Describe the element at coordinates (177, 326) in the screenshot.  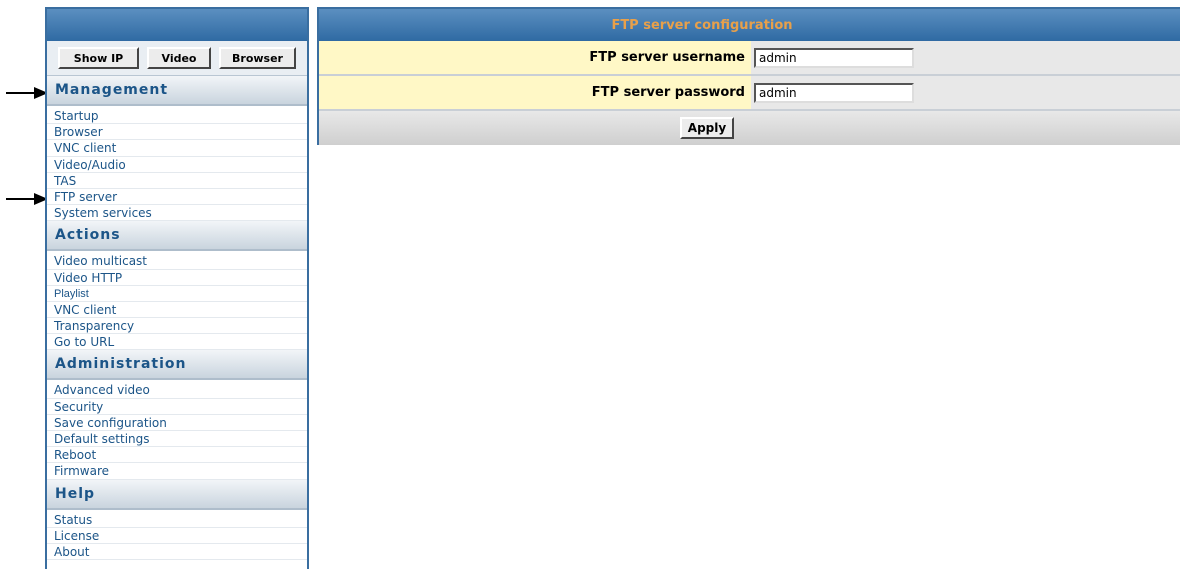
I see `menu-item-transparency: Transparency` at that location.